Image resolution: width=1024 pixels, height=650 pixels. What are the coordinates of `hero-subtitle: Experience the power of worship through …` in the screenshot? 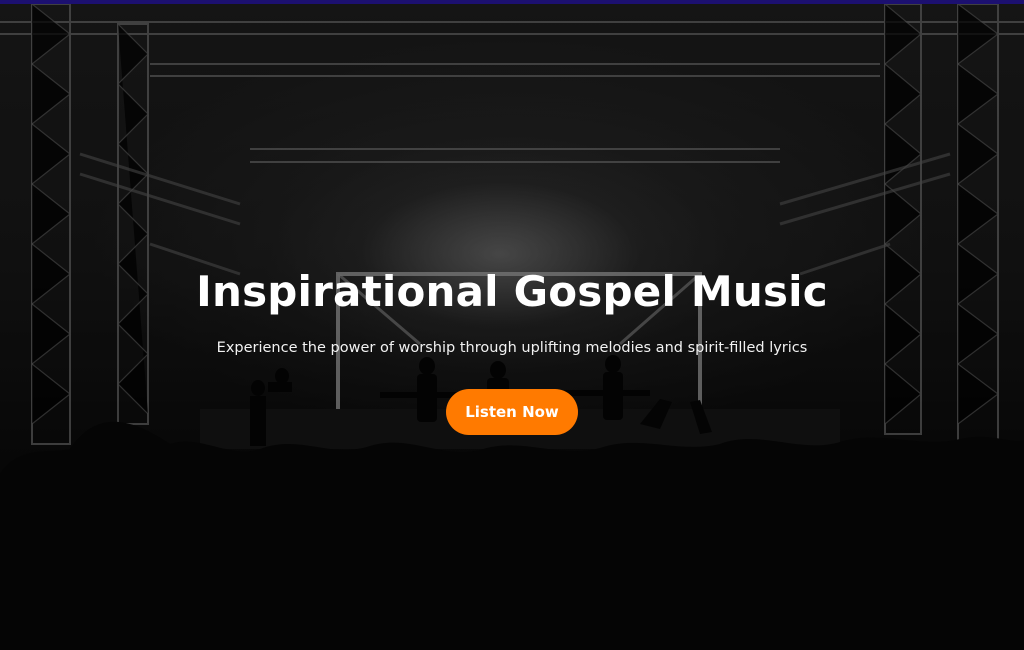 It's located at (512, 348).